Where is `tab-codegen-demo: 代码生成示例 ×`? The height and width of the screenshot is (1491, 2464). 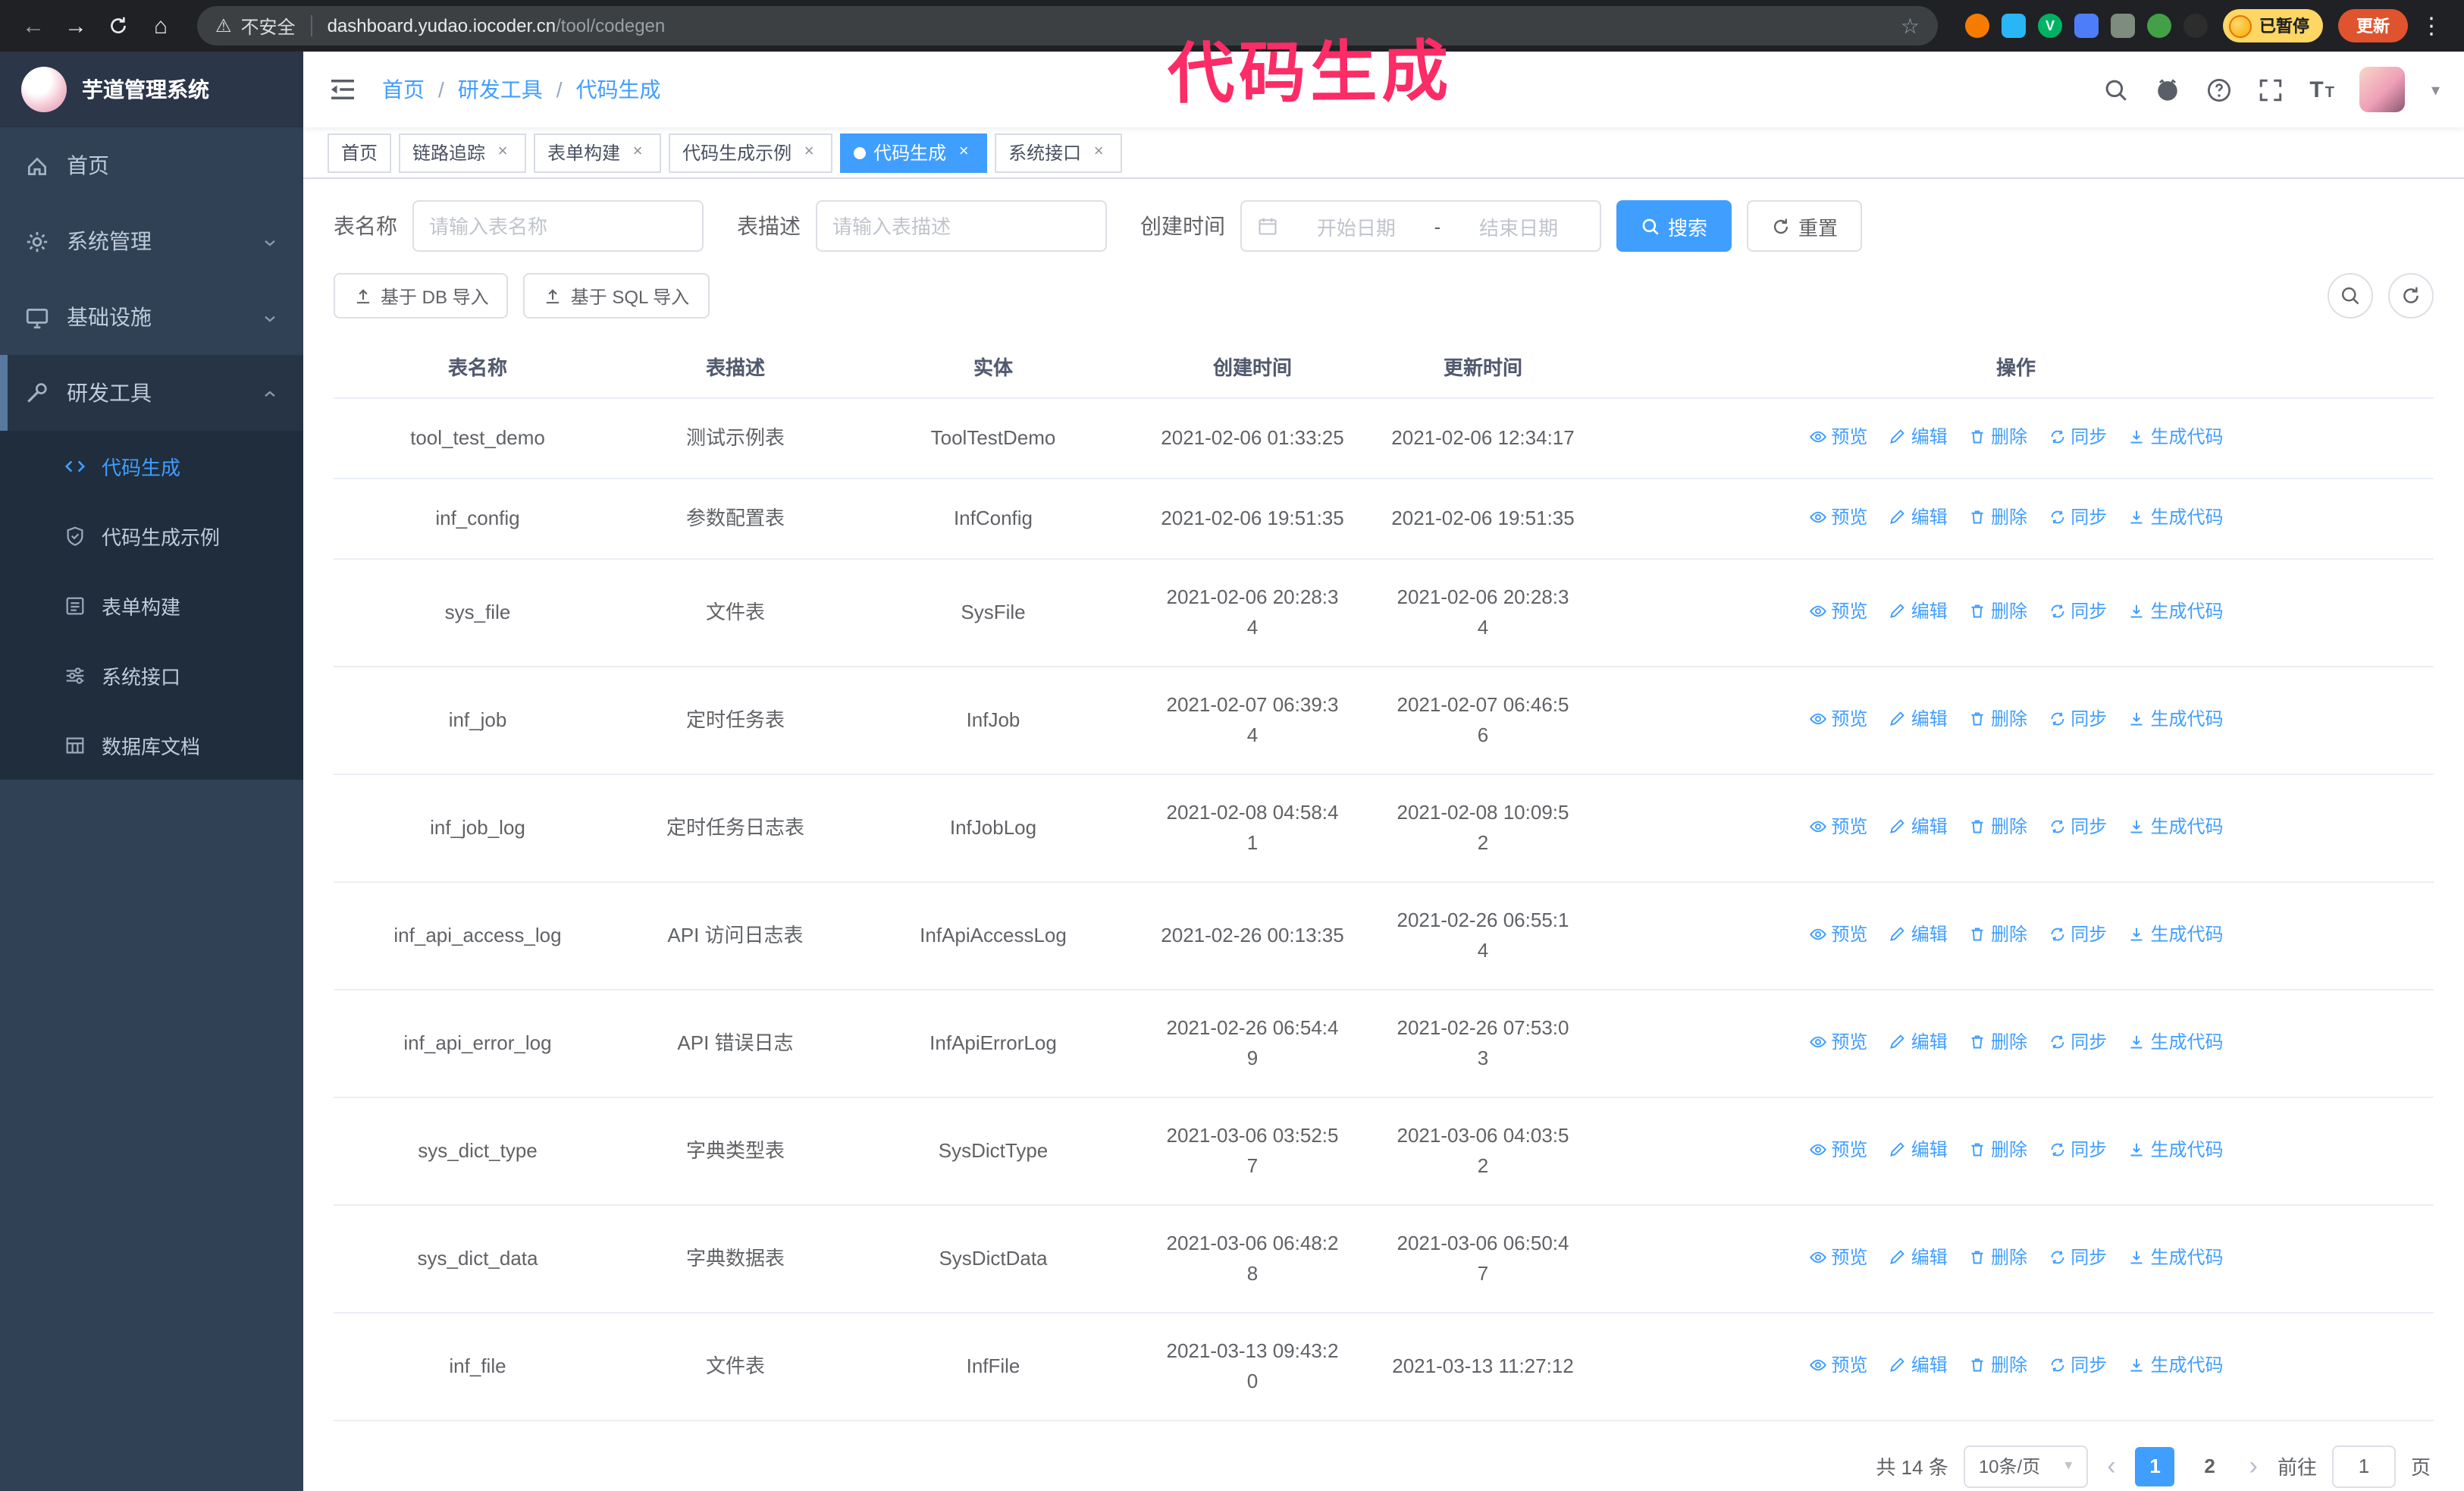 tab-codegen-demo: 代码生成示例 × is located at coordinates (751, 152).